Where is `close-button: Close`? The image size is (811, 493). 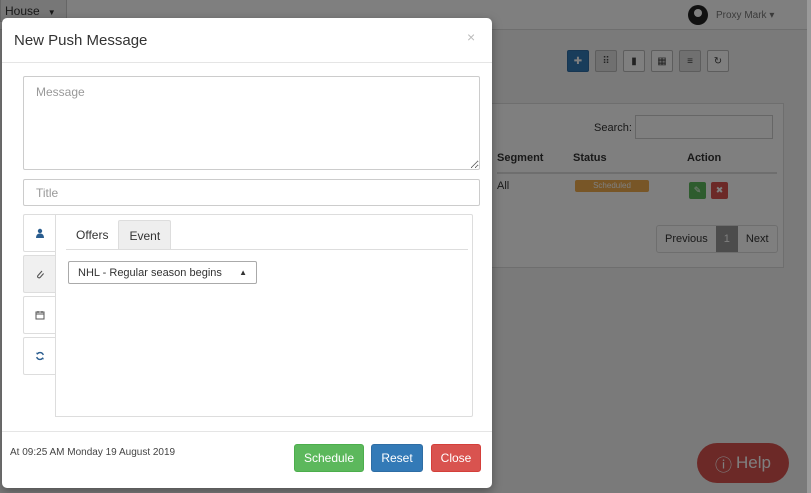 close-button: Close is located at coordinates (456, 458).